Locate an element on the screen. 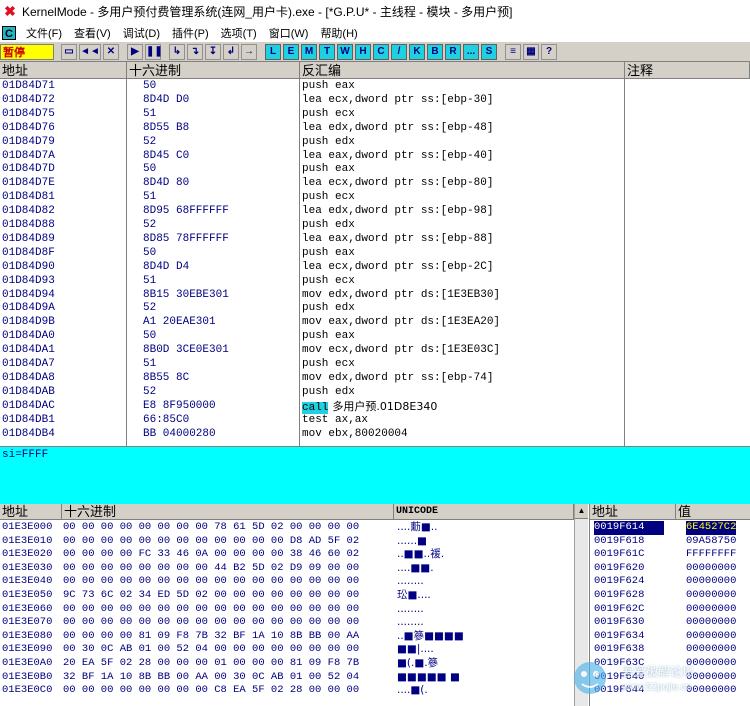 The image size is (750, 706). menu-window: 窗口(W) is located at coordinates (289, 33).